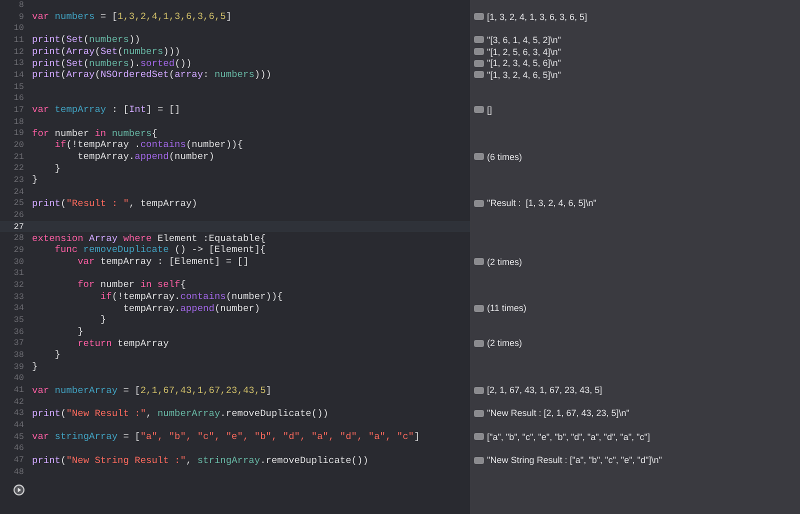 This screenshot has height=514, width=800. I want to click on line-number: 20, so click(18, 145).